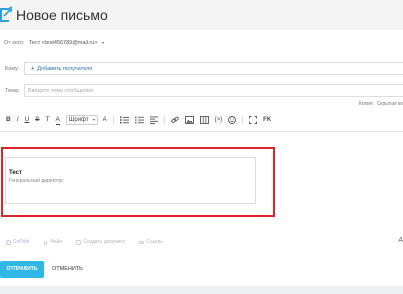 This screenshot has height=294, width=403. I want to click on to-field: + Добавить получателя, so click(213, 68).